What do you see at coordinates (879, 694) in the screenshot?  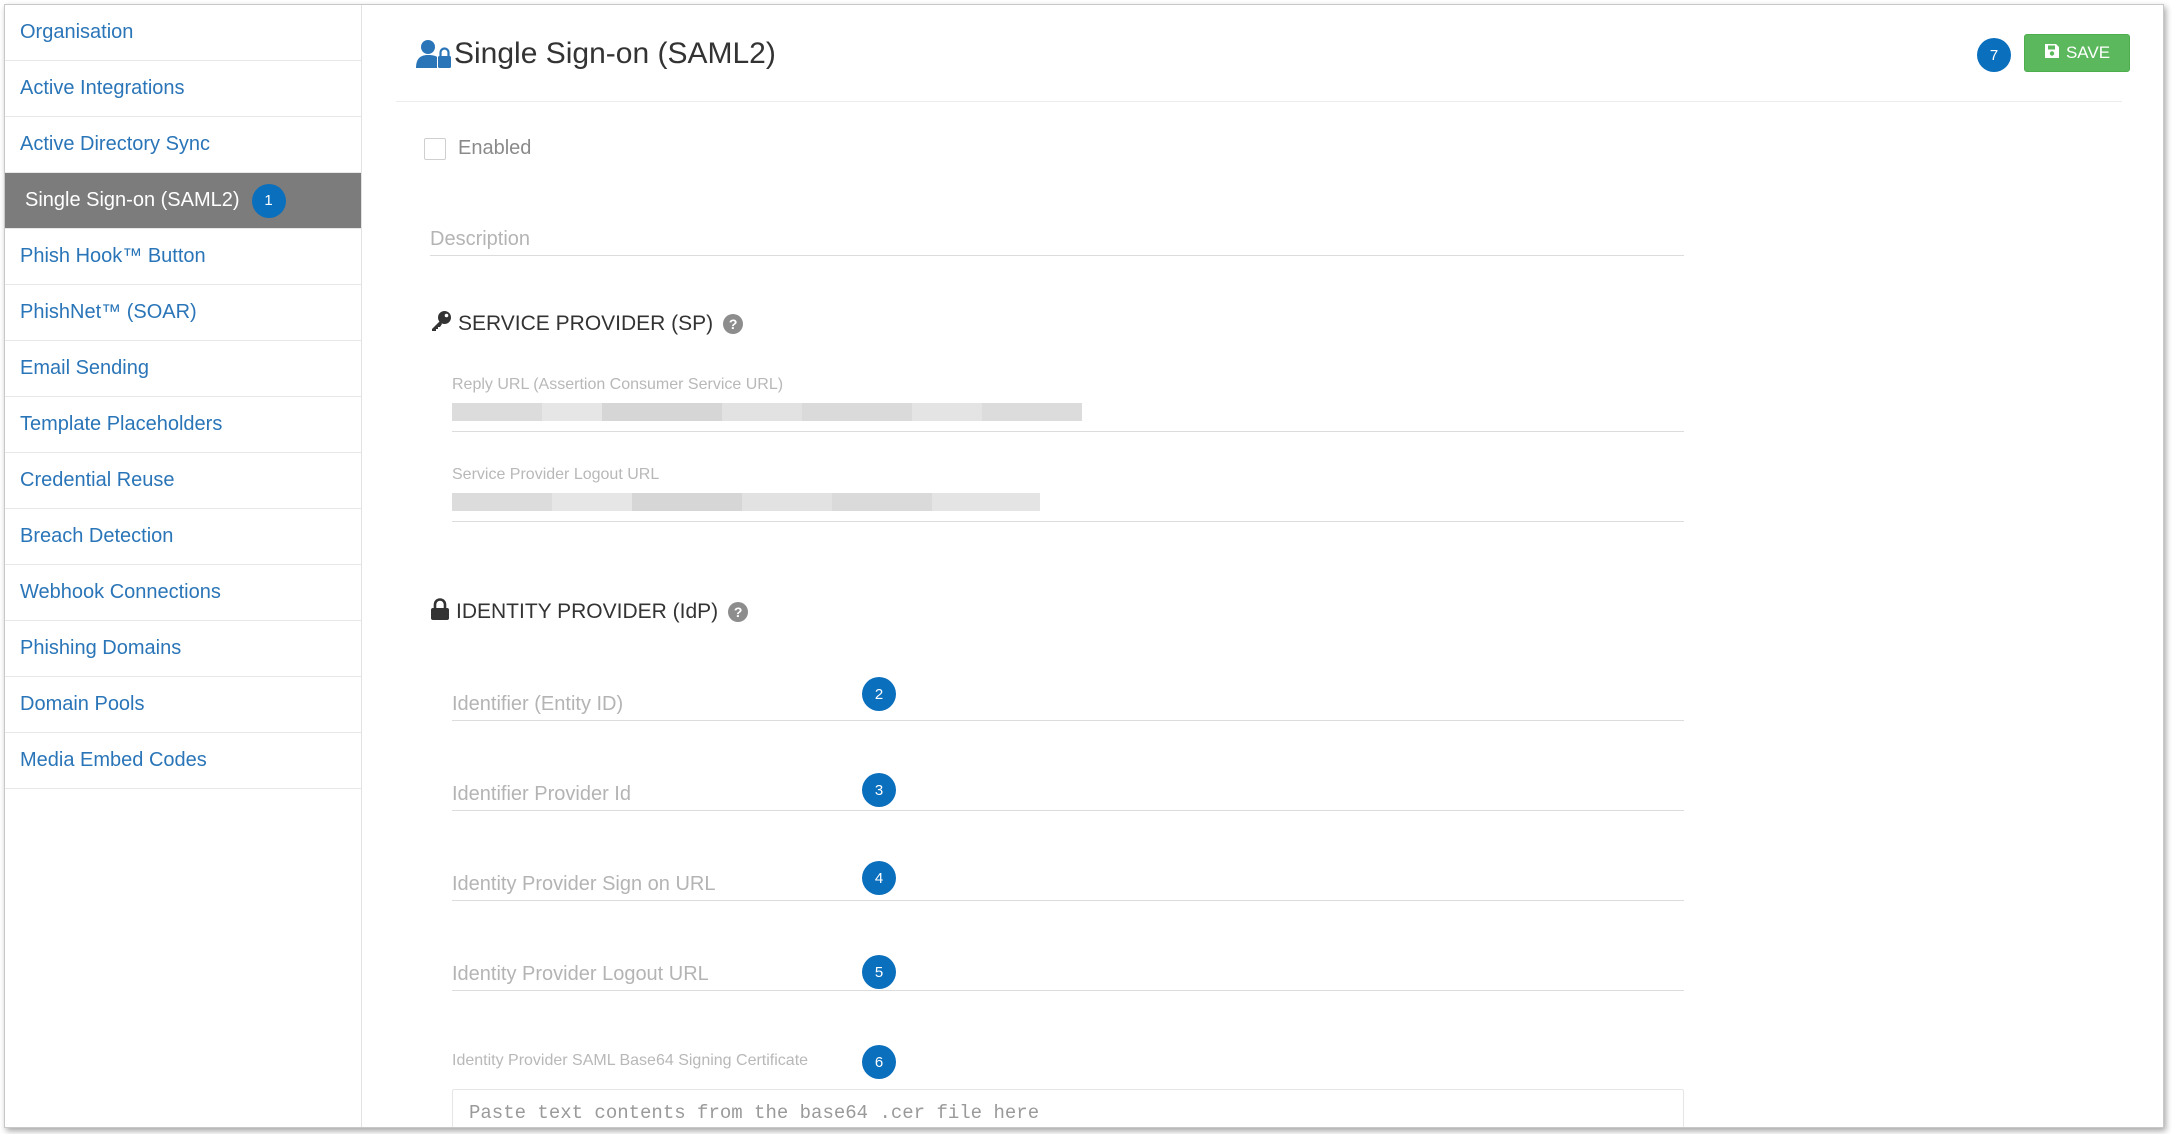 I see `step-badge: 2` at bounding box center [879, 694].